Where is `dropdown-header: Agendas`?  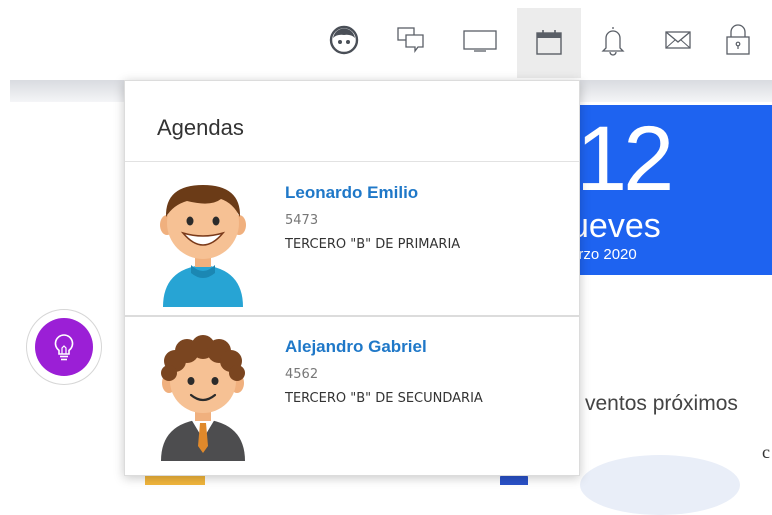 dropdown-header: Agendas is located at coordinates (352, 121).